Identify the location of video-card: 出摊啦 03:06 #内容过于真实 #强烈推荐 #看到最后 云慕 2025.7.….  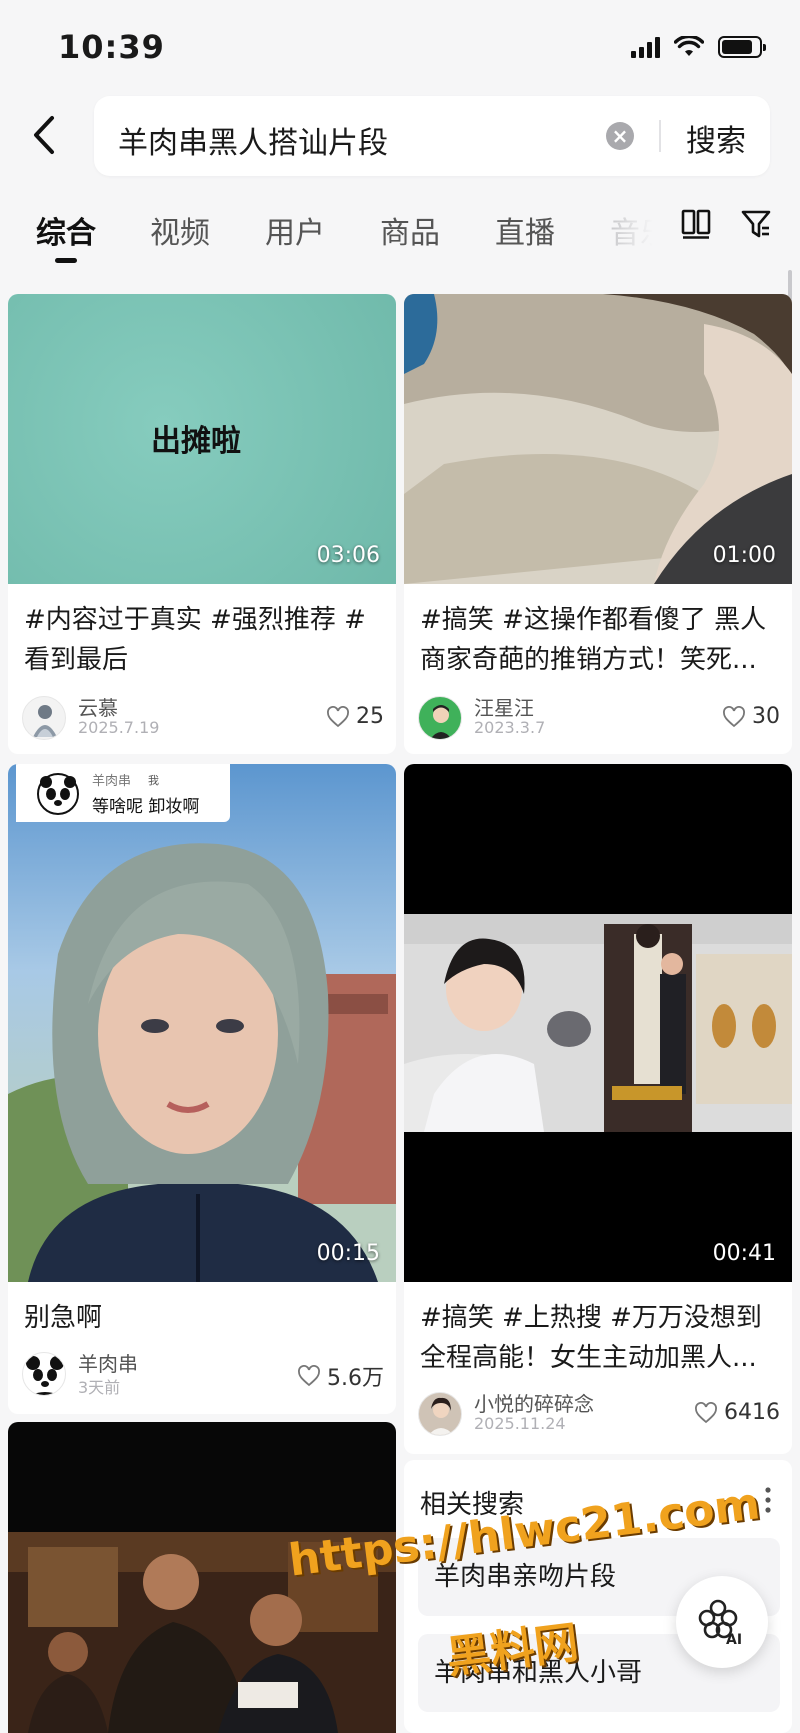
(202, 524).